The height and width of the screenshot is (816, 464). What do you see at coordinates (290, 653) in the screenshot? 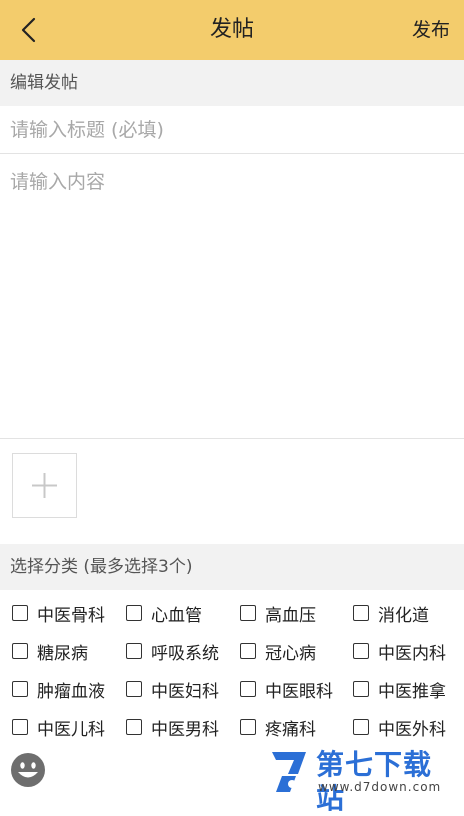
I see `category-label: 冠心病` at bounding box center [290, 653].